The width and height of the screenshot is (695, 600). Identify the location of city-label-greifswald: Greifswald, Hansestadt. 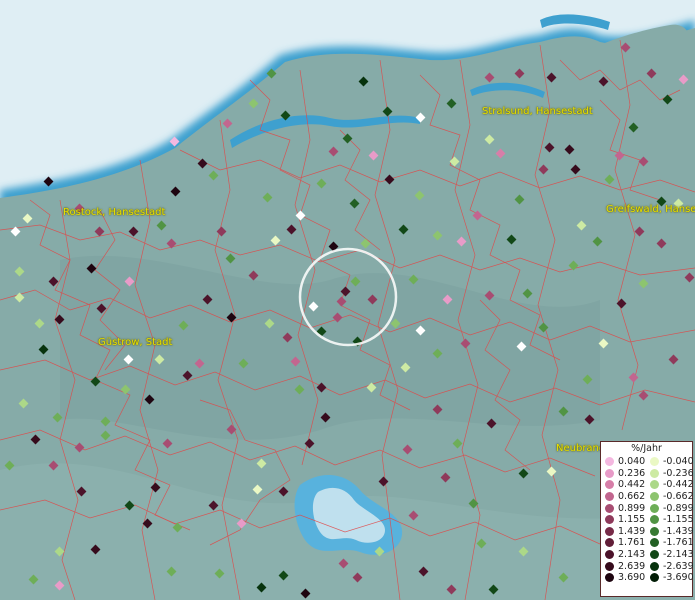
(650, 209).